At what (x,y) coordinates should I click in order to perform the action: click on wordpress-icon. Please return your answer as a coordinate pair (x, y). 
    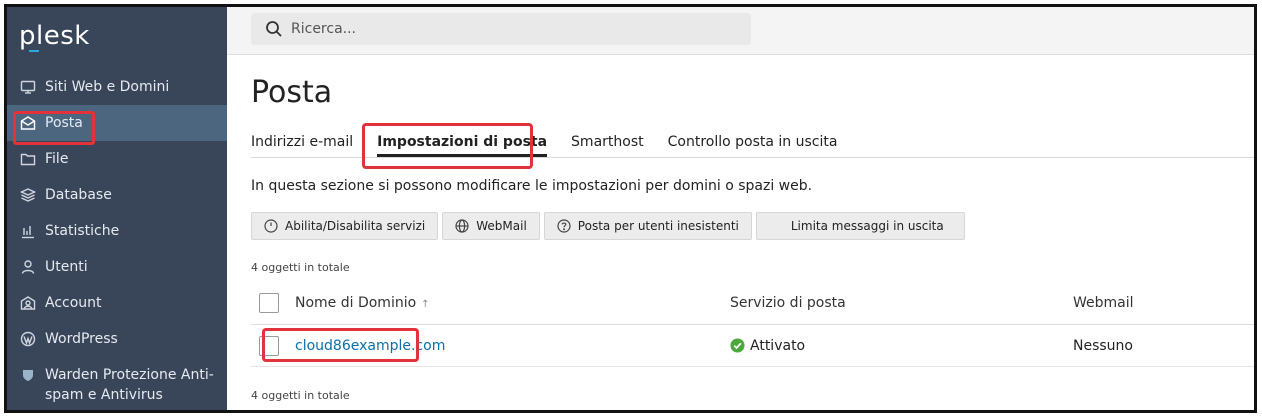
    Looking at the image, I should click on (28, 339).